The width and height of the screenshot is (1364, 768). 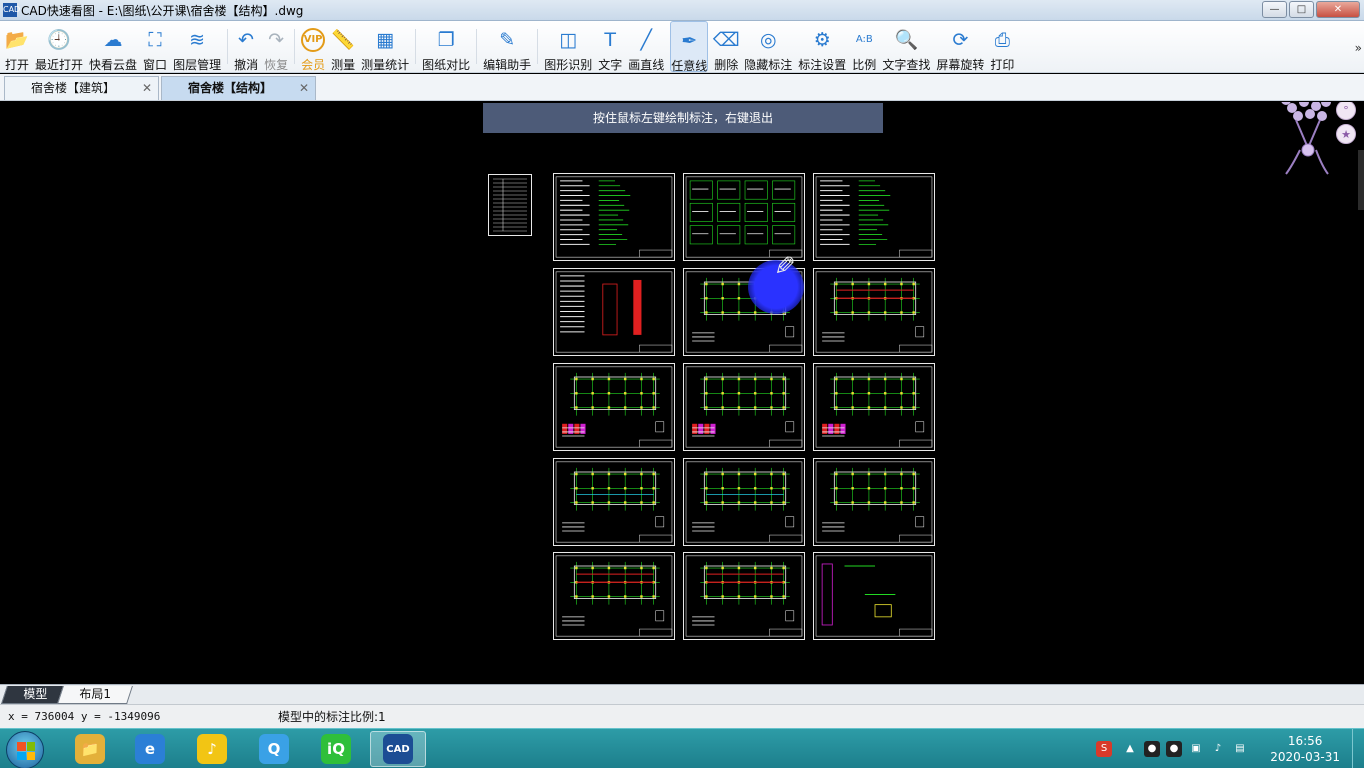 What do you see at coordinates (313, 65) in the screenshot?
I see `toolbar-label: 会员` at bounding box center [313, 65].